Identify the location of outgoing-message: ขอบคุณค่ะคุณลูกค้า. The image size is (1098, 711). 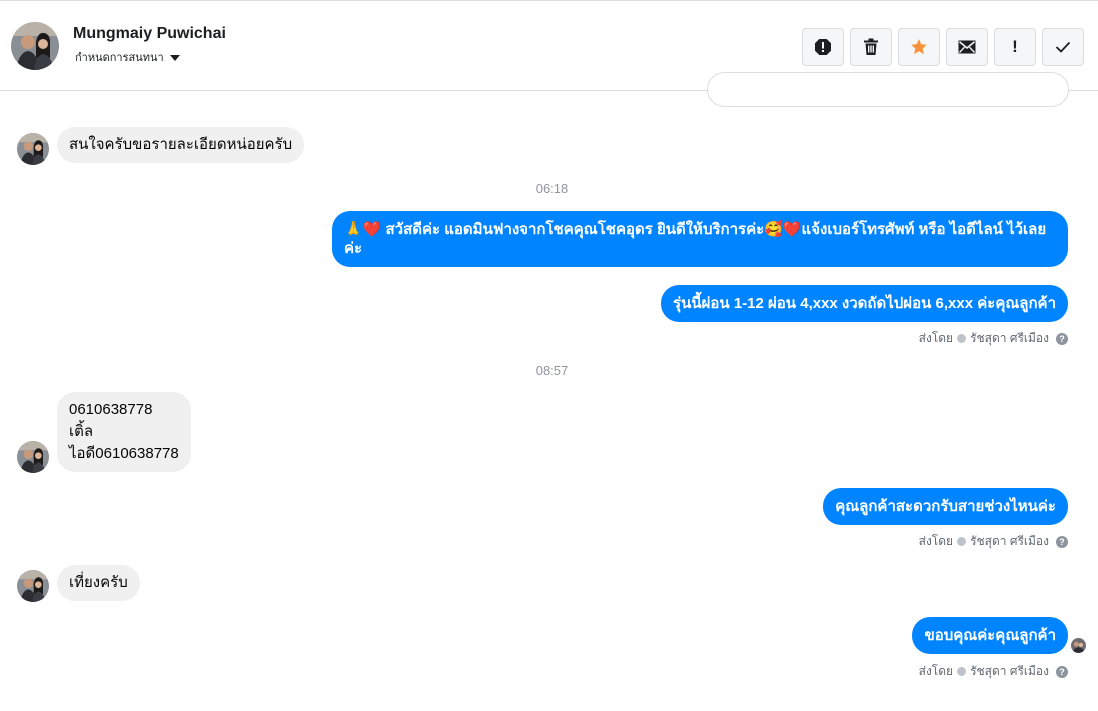
(990, 635).